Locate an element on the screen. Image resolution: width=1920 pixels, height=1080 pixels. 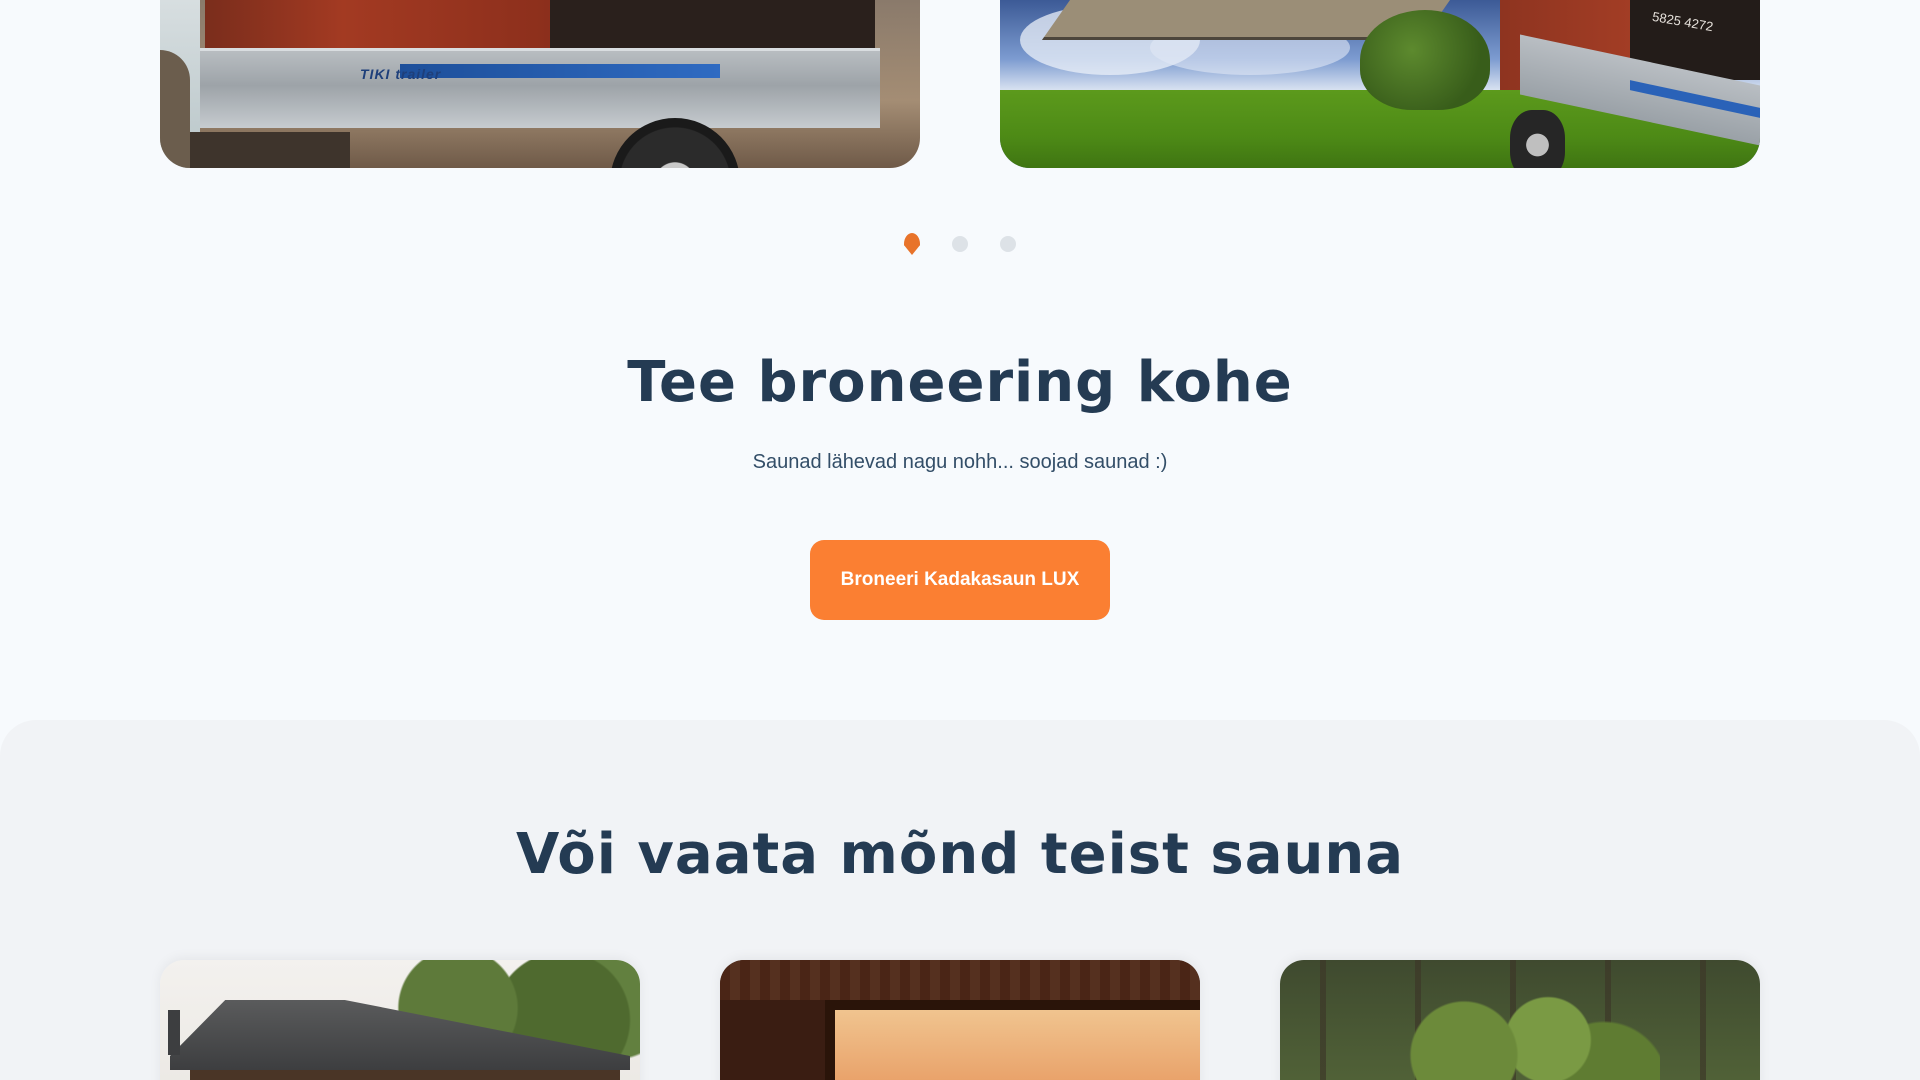
photo-silhouette is located at coordinates (930, 1065).